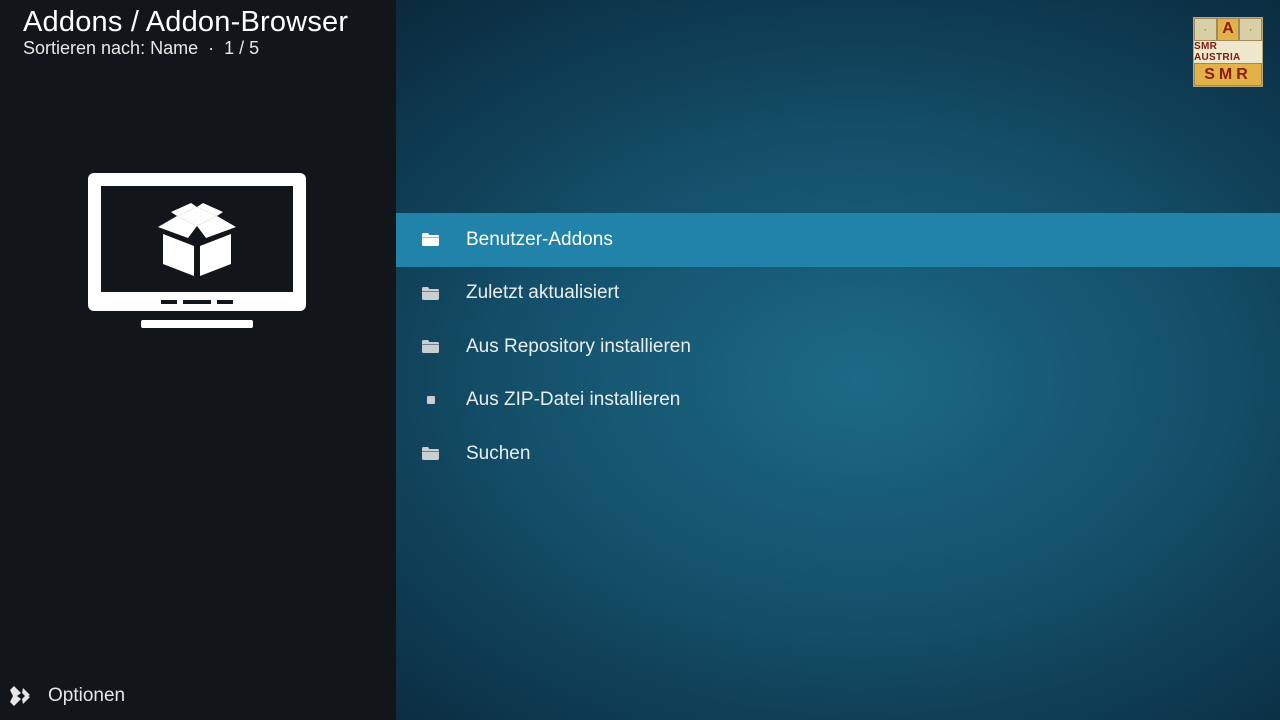 Image resolution: width=1280 pixels, height=720 pixels. Describe the element at coordinates (197, 250) in the screenshot. I see `addon-box-monitor-icon` at that location.